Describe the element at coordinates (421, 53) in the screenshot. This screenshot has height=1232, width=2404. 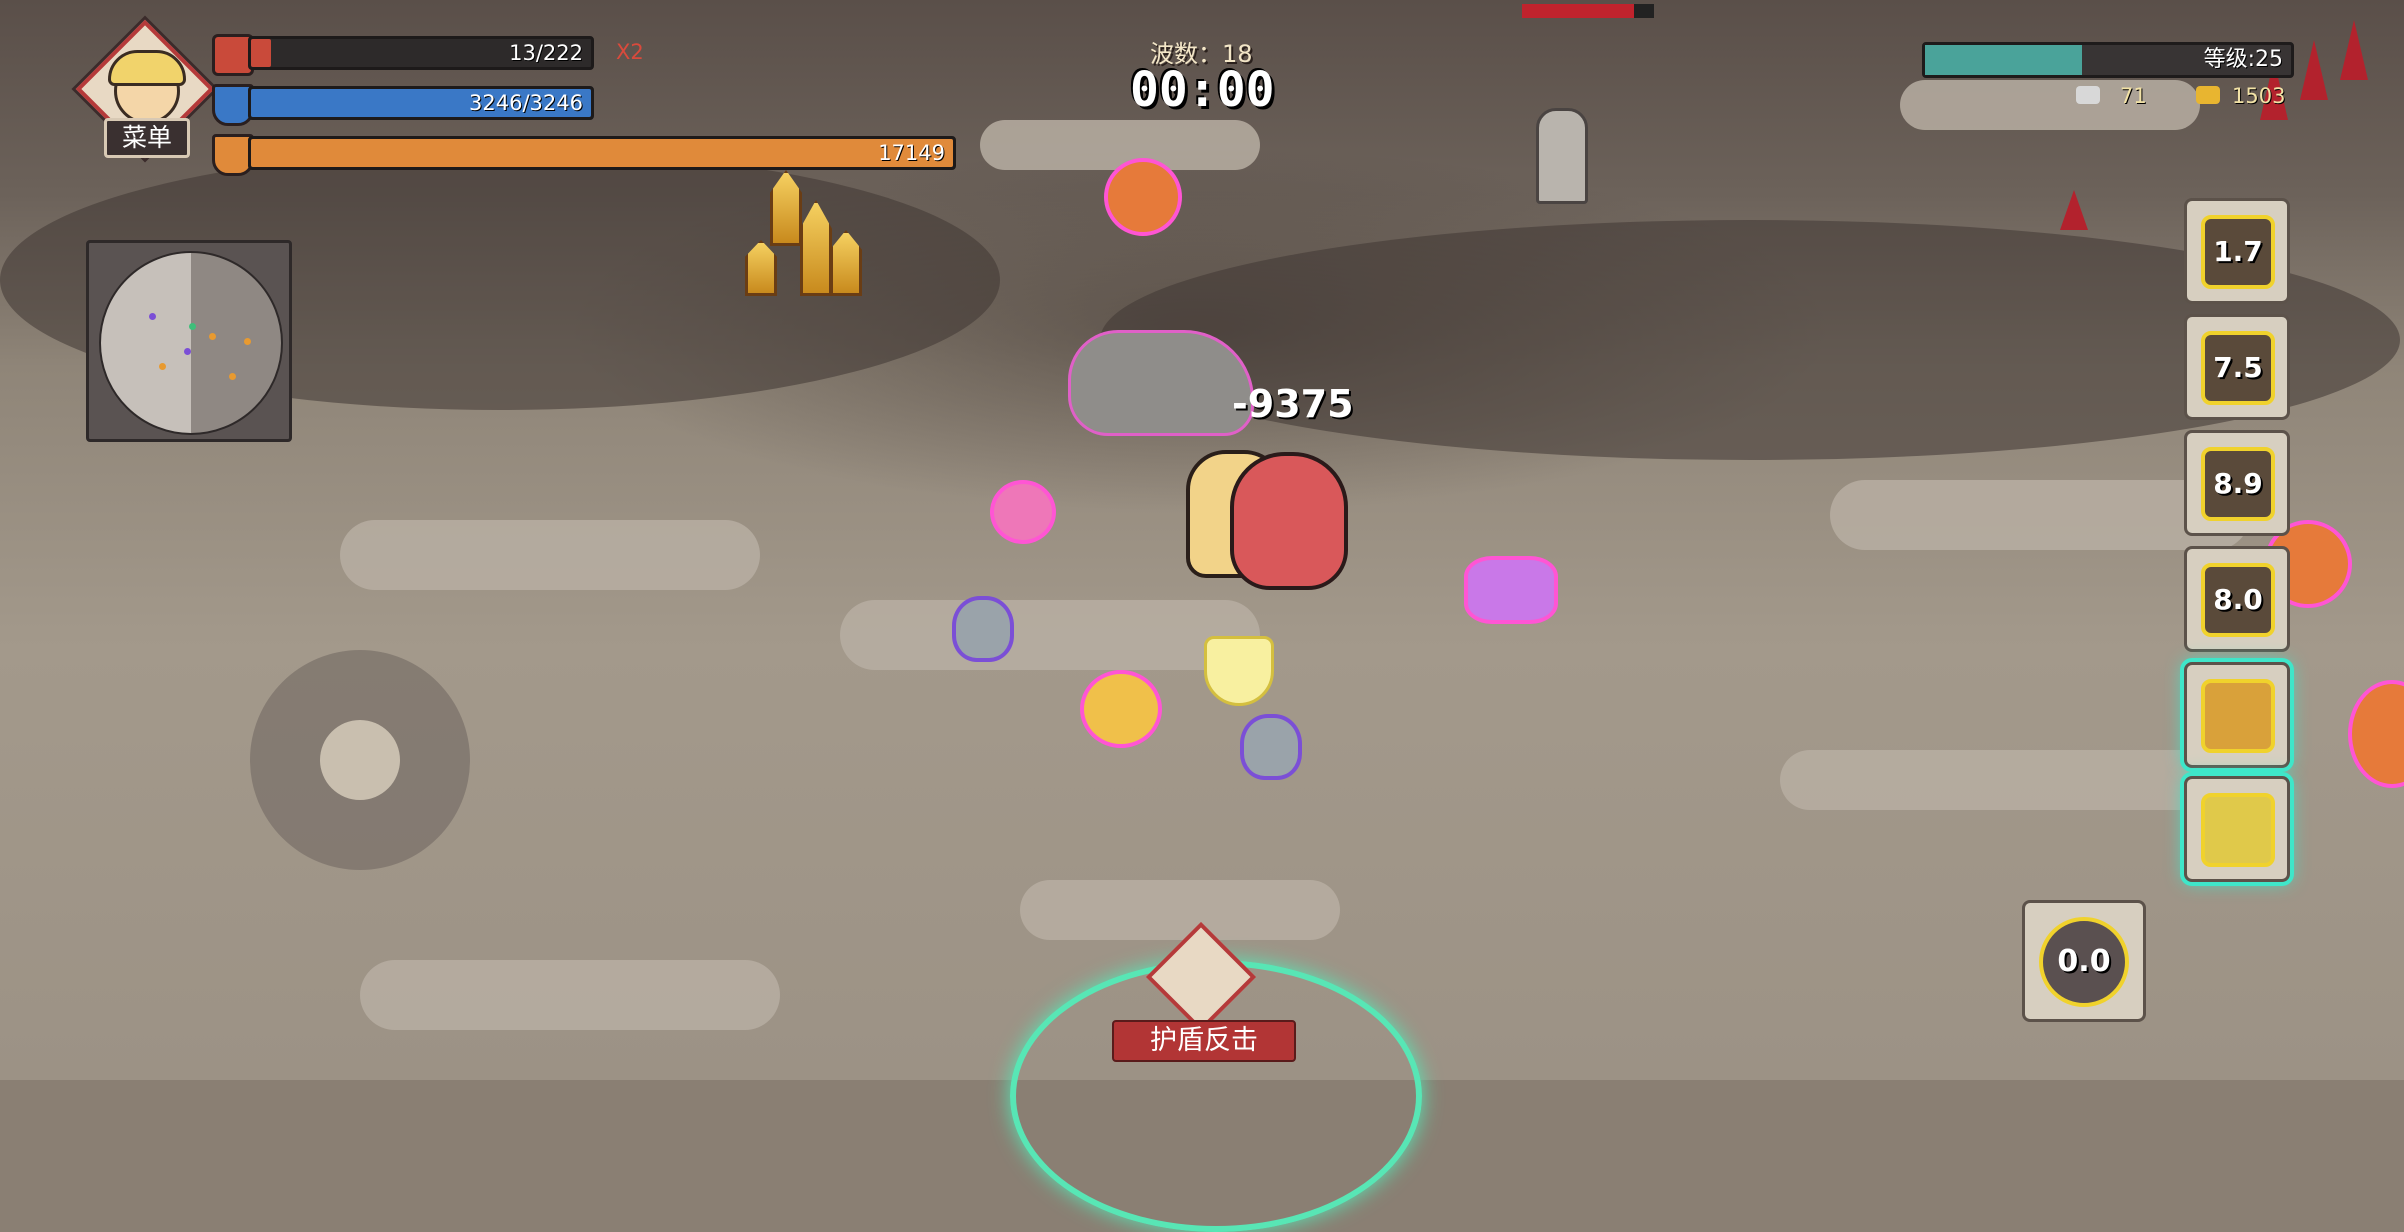
I see `health-bar: 13/222` at that location.